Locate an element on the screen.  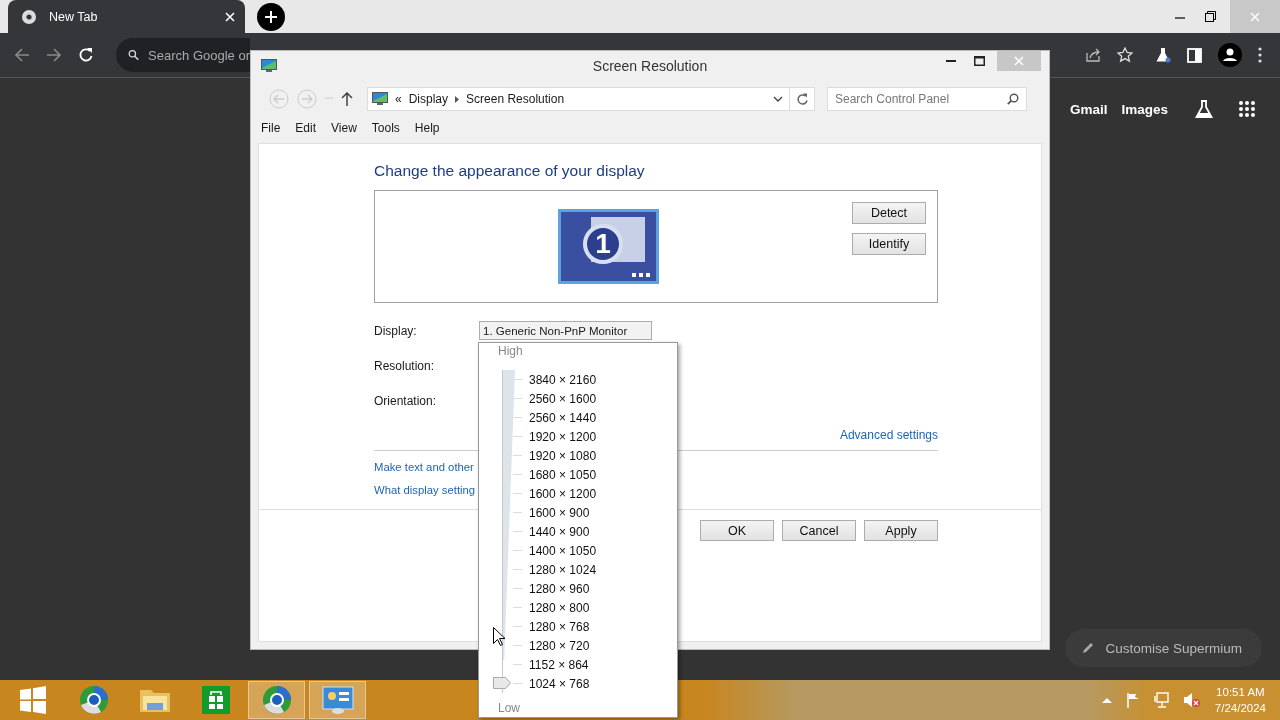
store-icon is located at coordinates (215, 700).